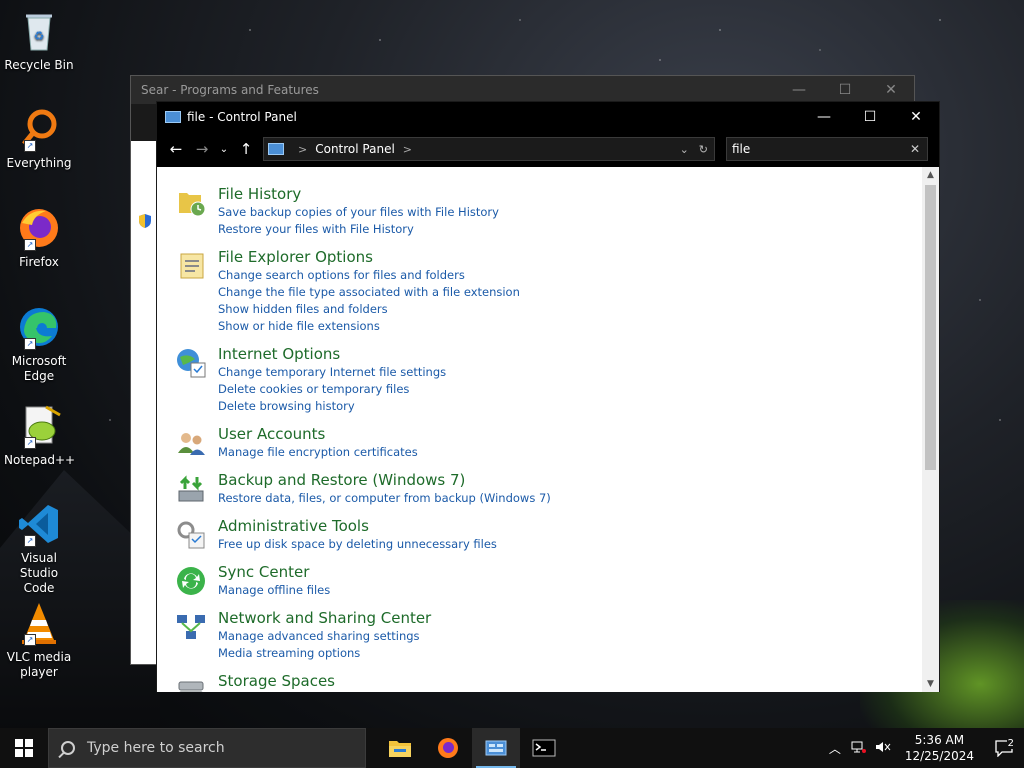  Describe the element at coordinates (570, 406) in the screenshot. I see `result-link: Delete browsing history` at that location.